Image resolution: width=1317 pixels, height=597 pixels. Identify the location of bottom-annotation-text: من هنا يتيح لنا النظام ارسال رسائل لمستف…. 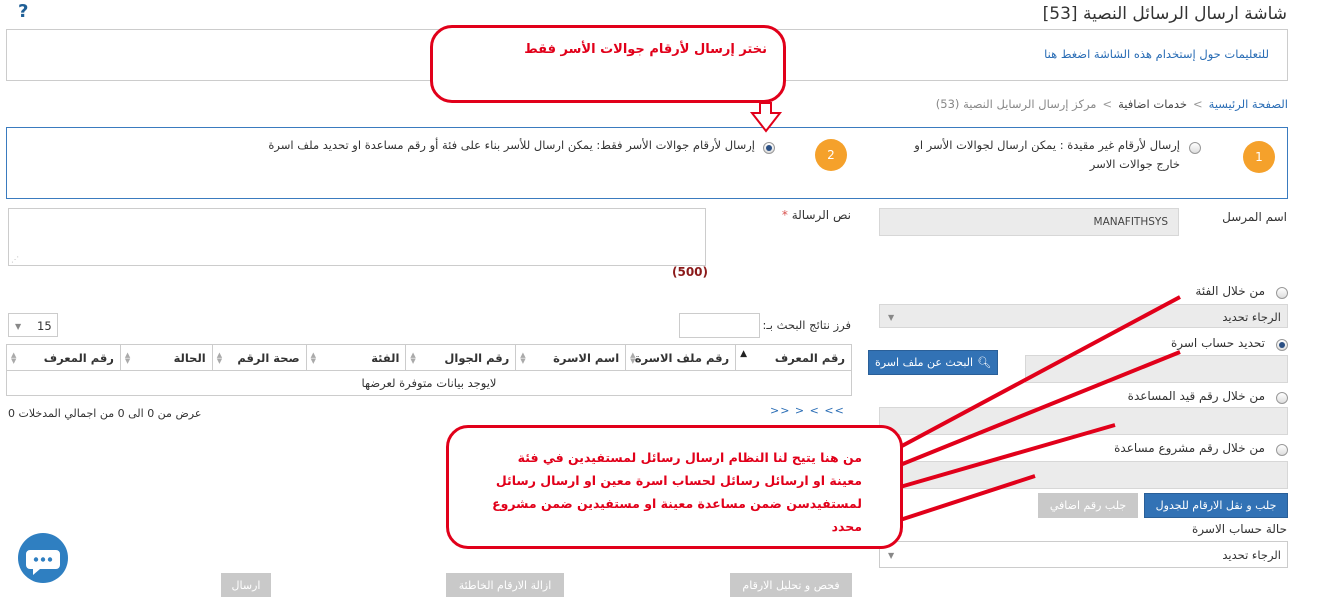
(677, 492).